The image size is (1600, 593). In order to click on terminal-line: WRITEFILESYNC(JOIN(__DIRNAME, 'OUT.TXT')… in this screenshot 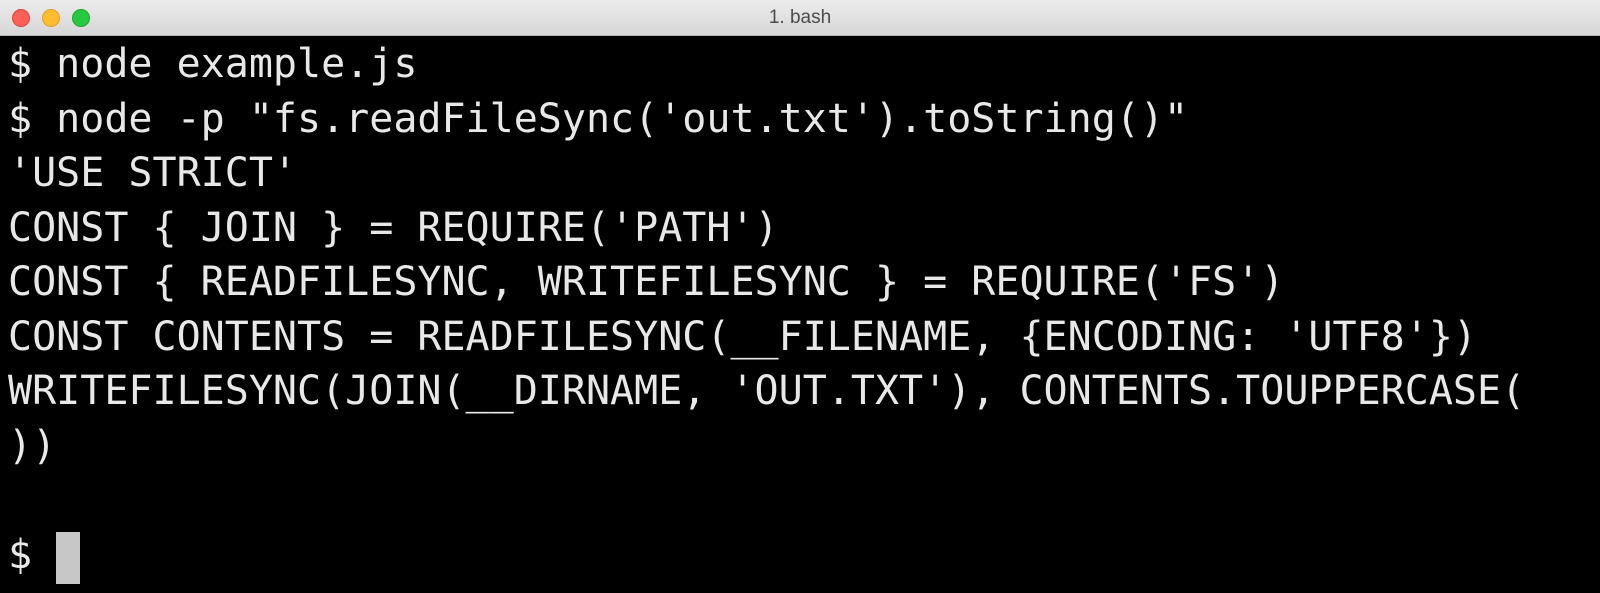, I will do `click(767, 391)`.